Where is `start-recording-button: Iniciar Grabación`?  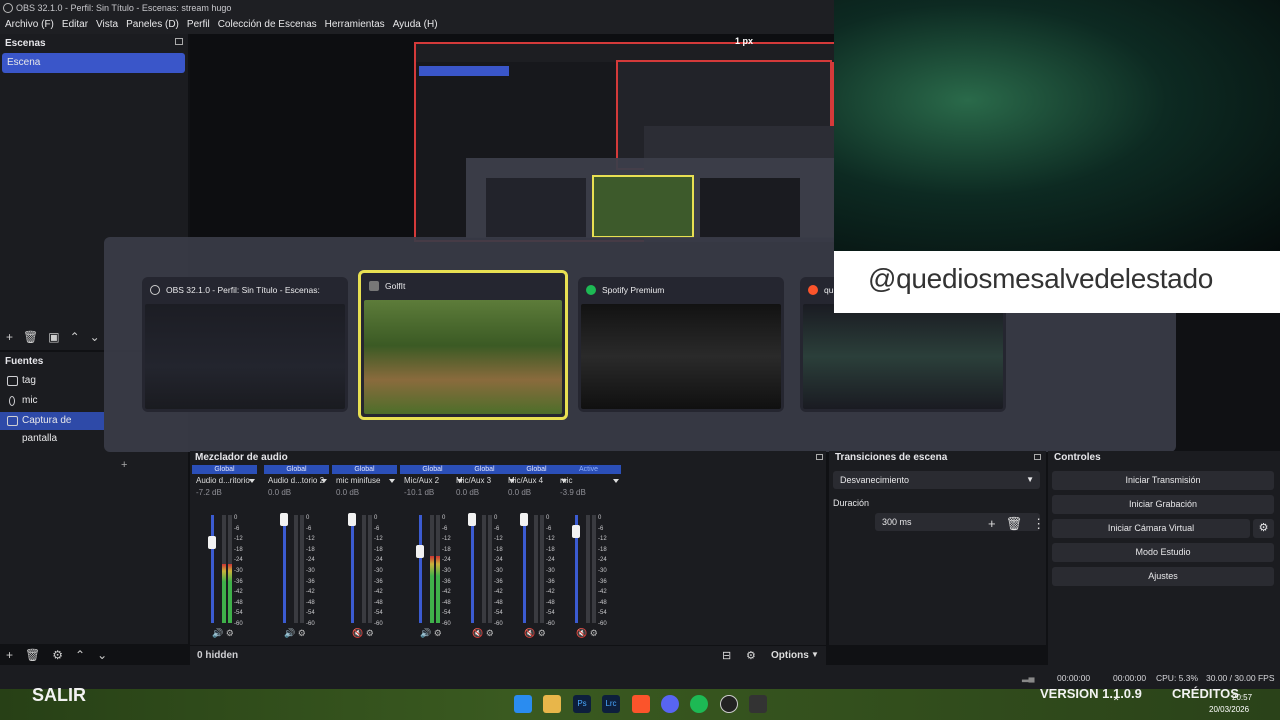 start-recording-button: Iniciar Grabación is located at coordinates (1163, 504).